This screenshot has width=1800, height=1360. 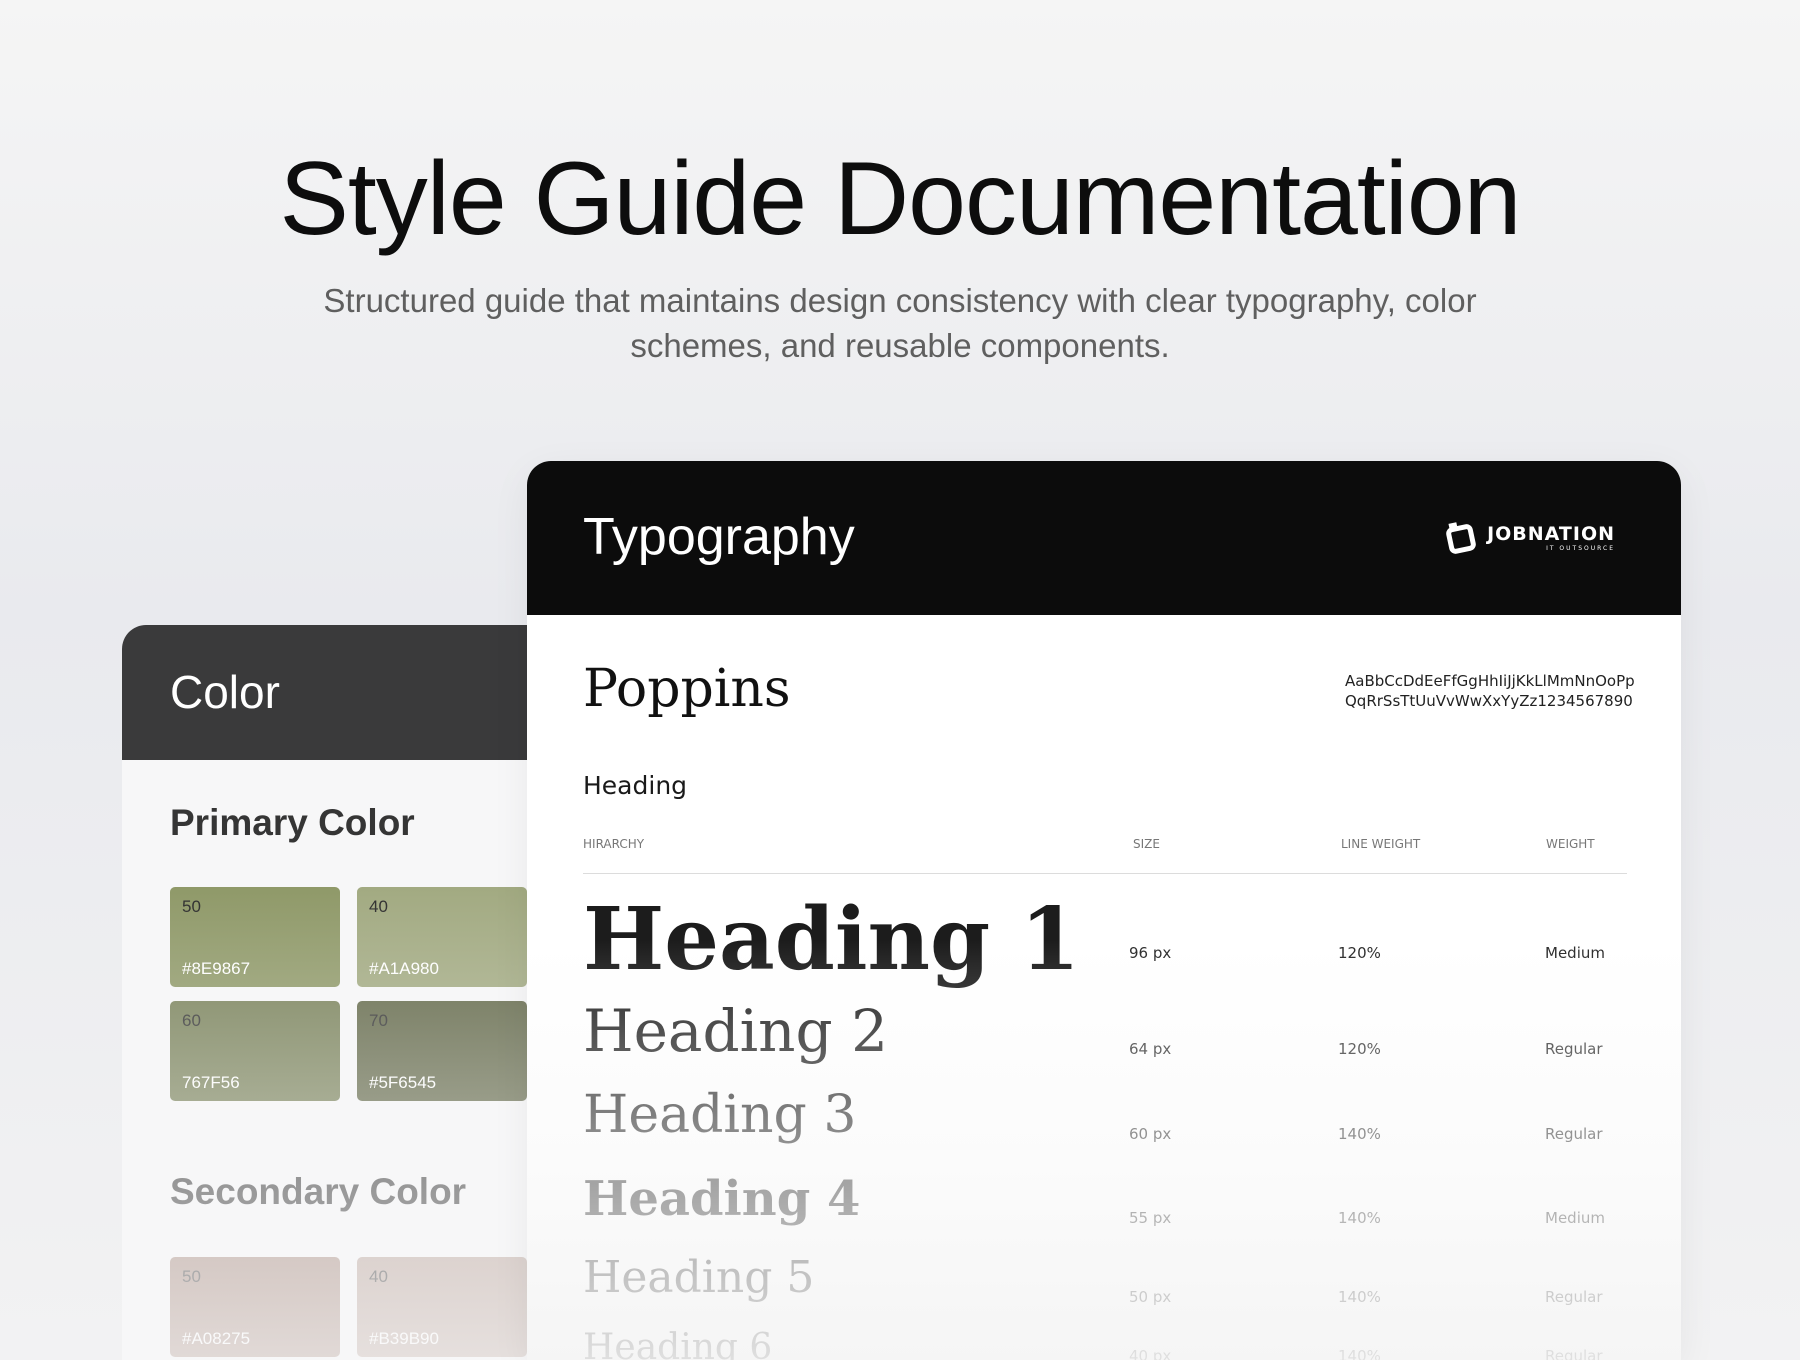 What do you see at coordinates (614, 844) in the screenshot?
I see `column-header-hierarchy: HIRARCHY` at bounding box center [614, 844].